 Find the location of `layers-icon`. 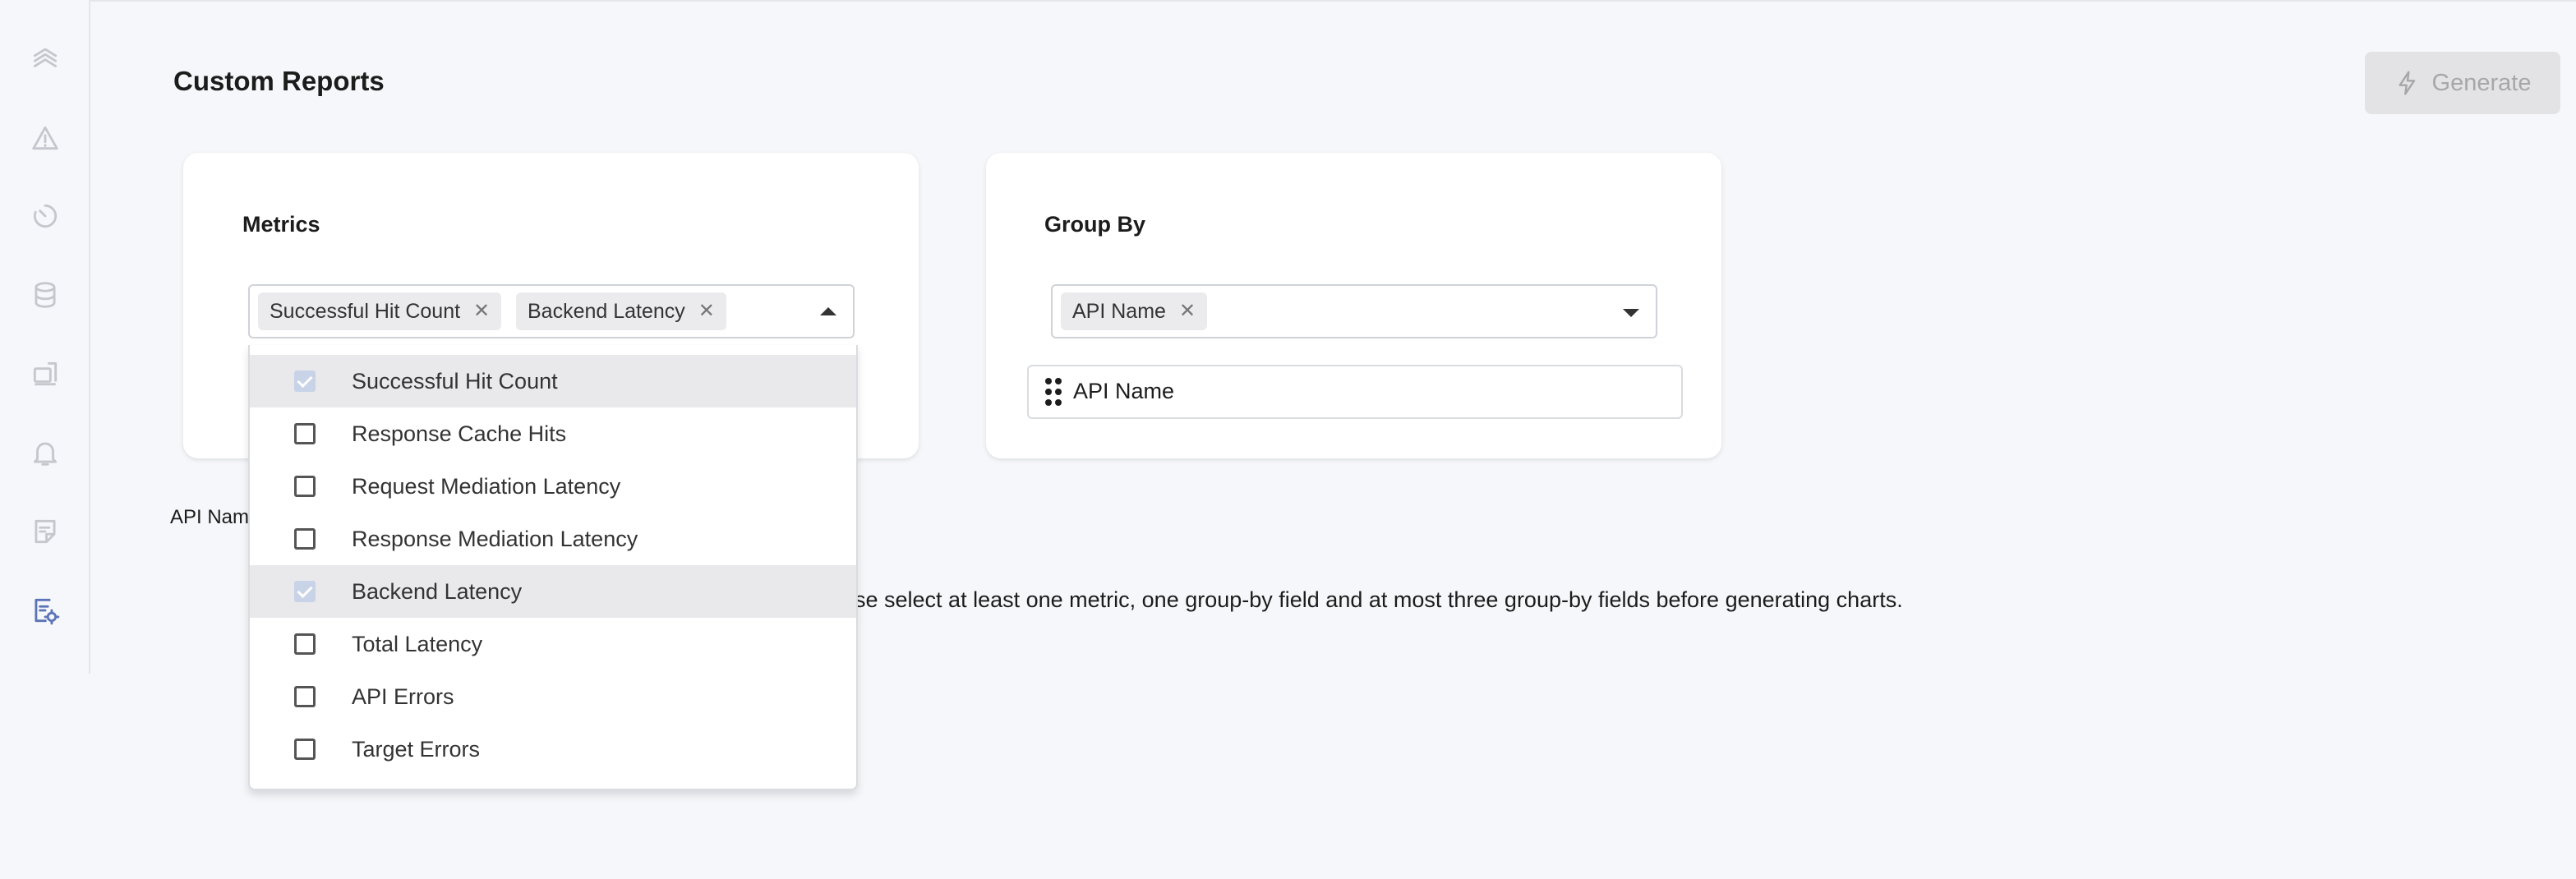

layers-icon is located at coordinates (45, 58).